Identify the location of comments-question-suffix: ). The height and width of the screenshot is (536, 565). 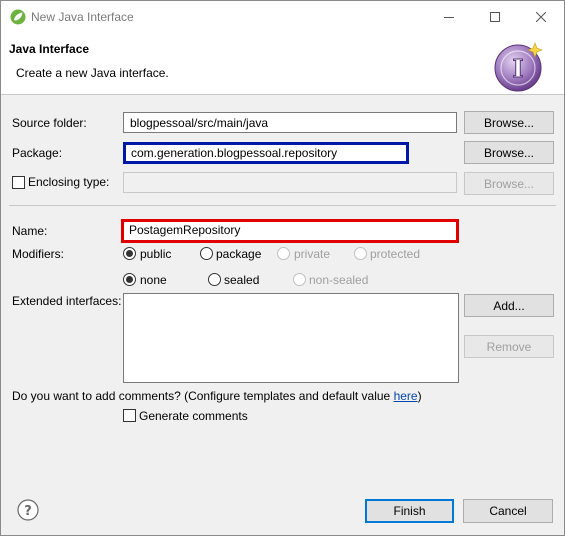
(419, 396).